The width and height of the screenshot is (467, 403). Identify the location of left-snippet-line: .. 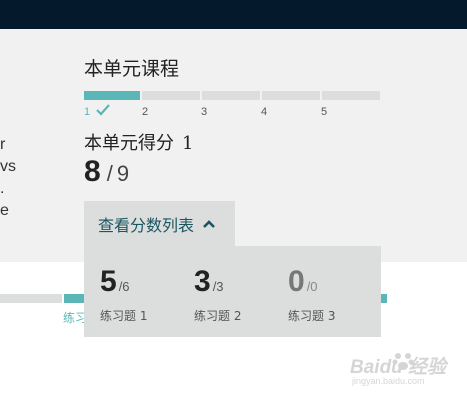
(2, 188).